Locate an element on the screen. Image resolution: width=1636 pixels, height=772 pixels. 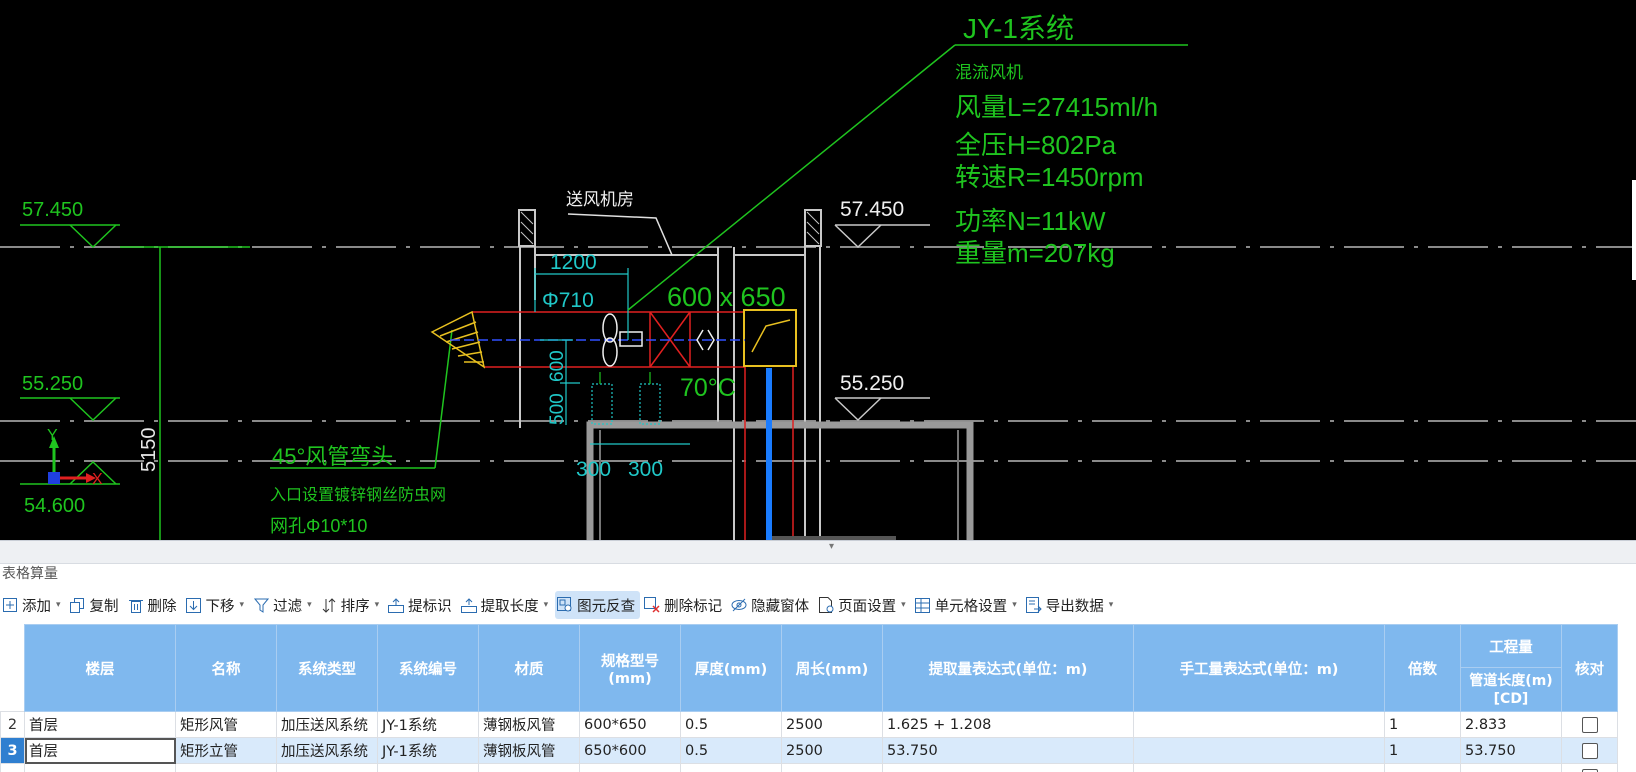
header-perimeter: 周长(mm) is located at coordinates (832, 668).